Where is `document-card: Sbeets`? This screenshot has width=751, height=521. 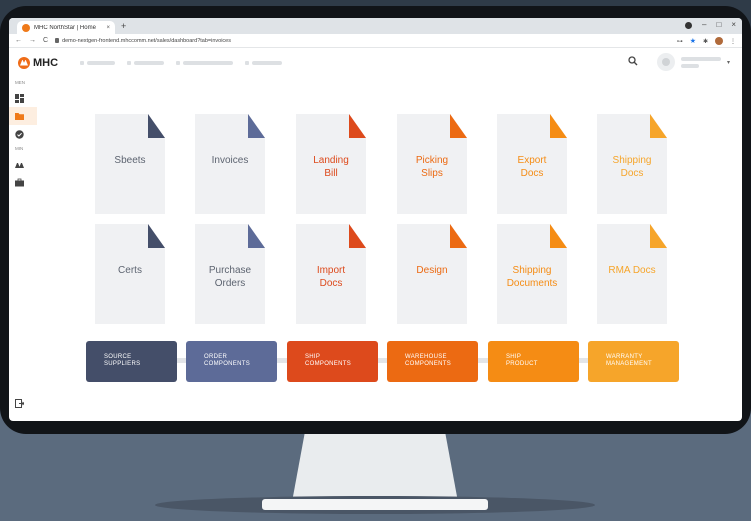
document-card: Sbeets is located at coordinates (130, 164).